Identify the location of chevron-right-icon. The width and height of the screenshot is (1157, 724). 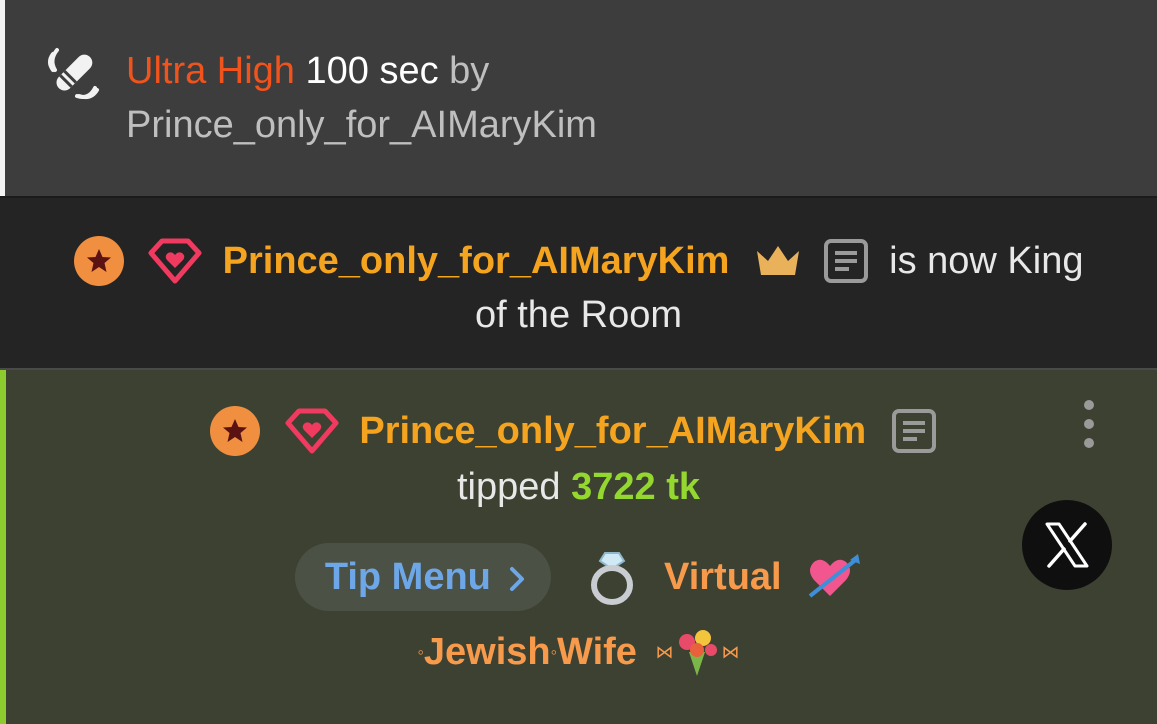
(516, 578).